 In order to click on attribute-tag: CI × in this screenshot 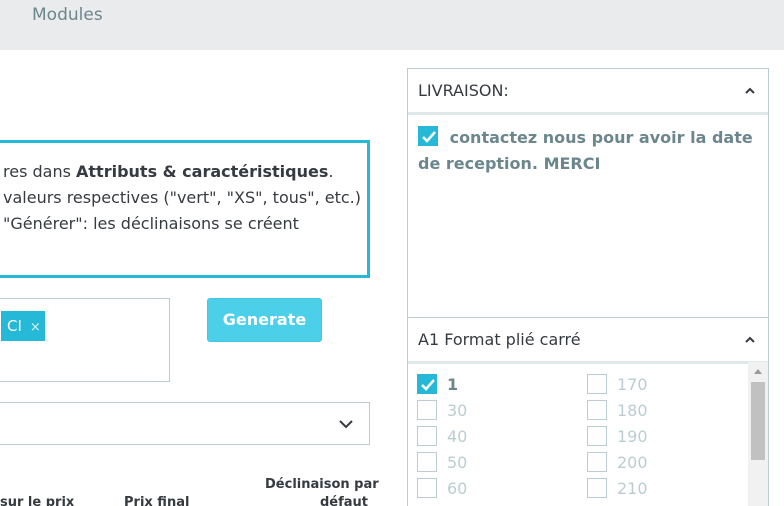, I will do `click(23, 326)`.